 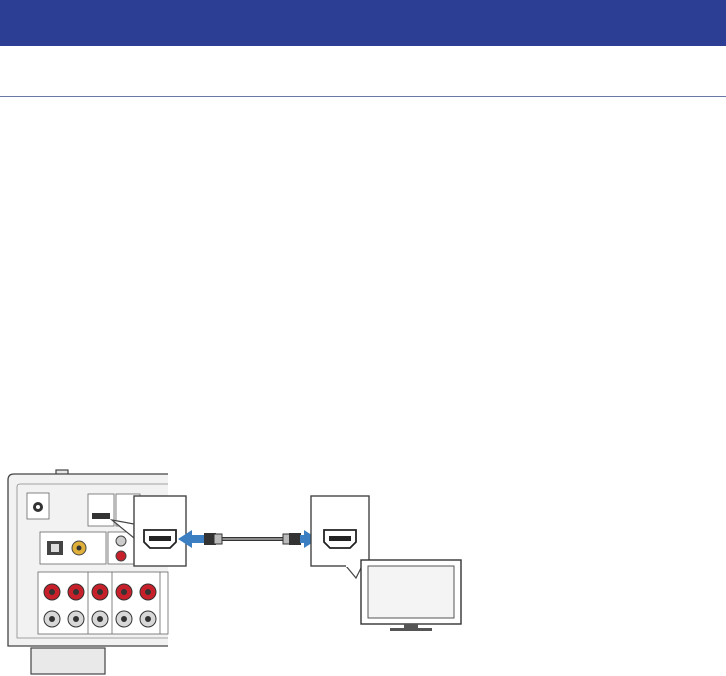 I want to click on hdmi-cable-icon, so click(x=248, y=539).